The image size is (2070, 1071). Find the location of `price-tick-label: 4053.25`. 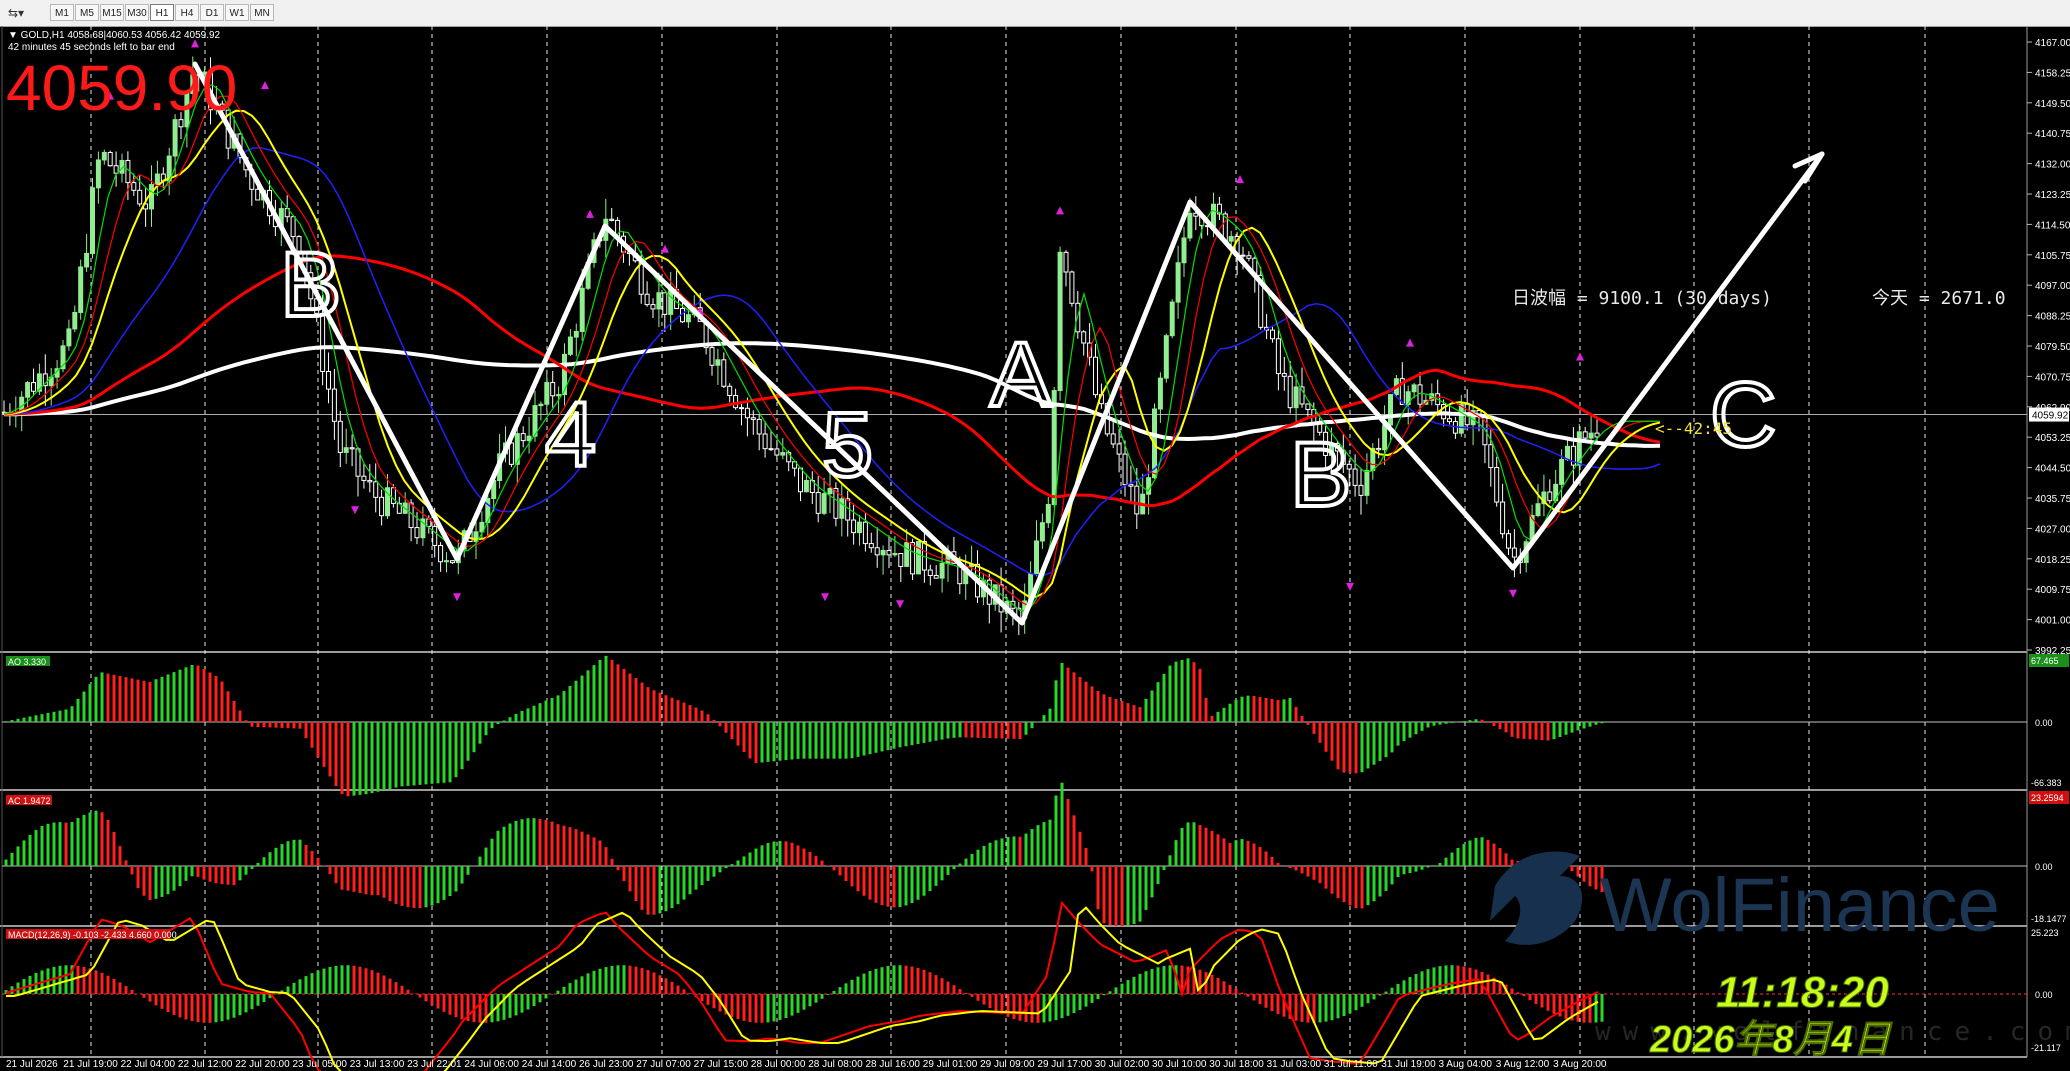

price-tick-label: 4053.25 is located at coordinates (2052, 438).